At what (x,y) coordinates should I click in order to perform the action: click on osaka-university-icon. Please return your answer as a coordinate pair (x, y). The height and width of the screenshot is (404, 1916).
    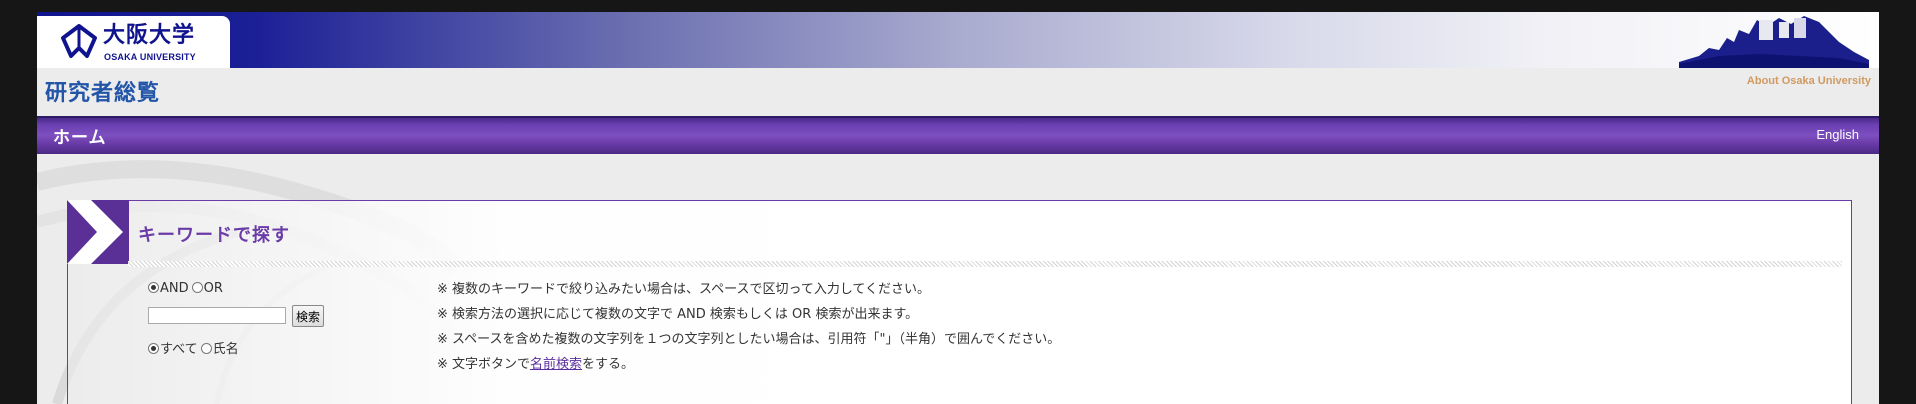
    Looking at the image, I should click on (79, 41).